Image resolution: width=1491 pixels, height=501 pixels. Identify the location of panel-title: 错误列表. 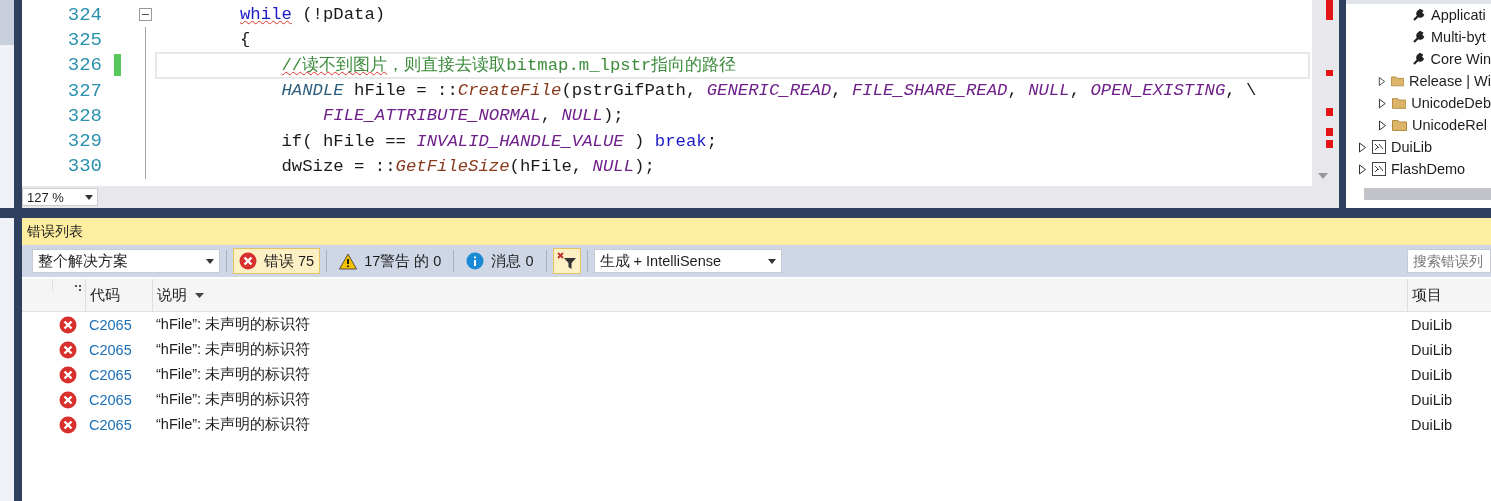
(756, 231).